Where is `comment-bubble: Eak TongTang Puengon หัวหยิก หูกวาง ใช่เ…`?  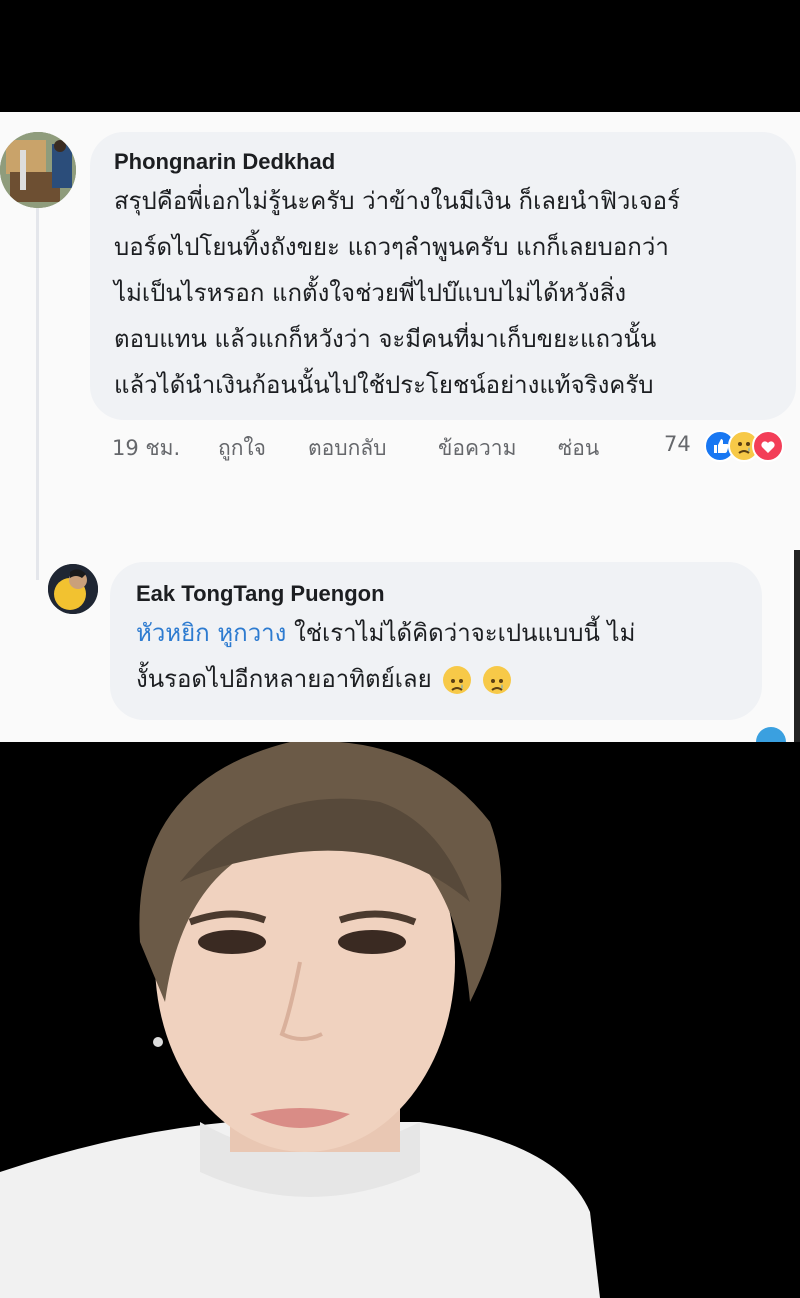 comment-bubble: Eak TongTang Puengon หัวหยิก หูกวาง ใช่เ… is located at coordinates (436, 641).